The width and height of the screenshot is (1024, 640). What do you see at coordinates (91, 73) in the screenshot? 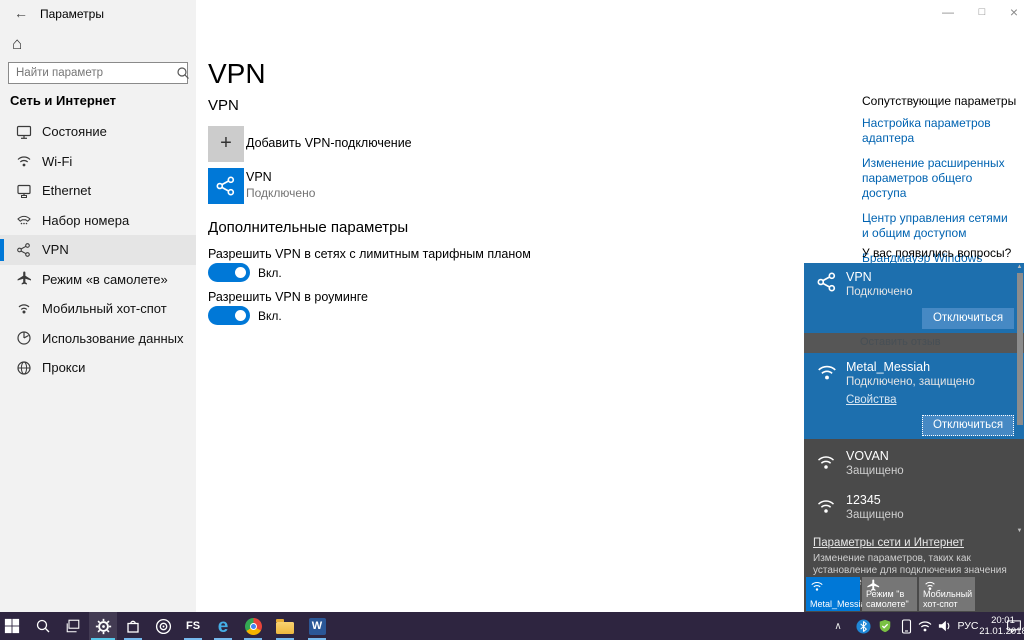
I see `search-input` at bounding box center [91, 73].